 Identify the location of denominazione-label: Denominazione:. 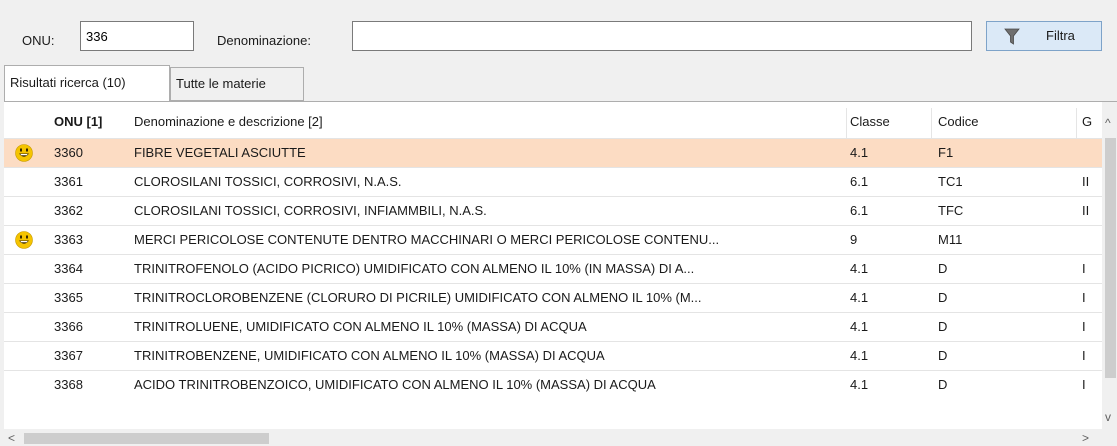
(264, 40).